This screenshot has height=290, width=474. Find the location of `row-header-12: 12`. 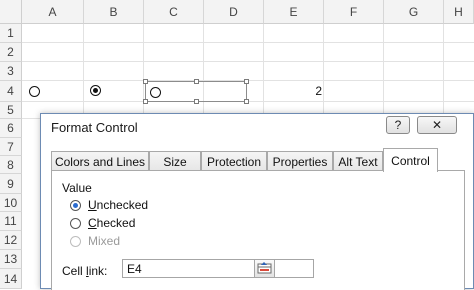

row-header-12: 12 is located at coordinates (11, 240).